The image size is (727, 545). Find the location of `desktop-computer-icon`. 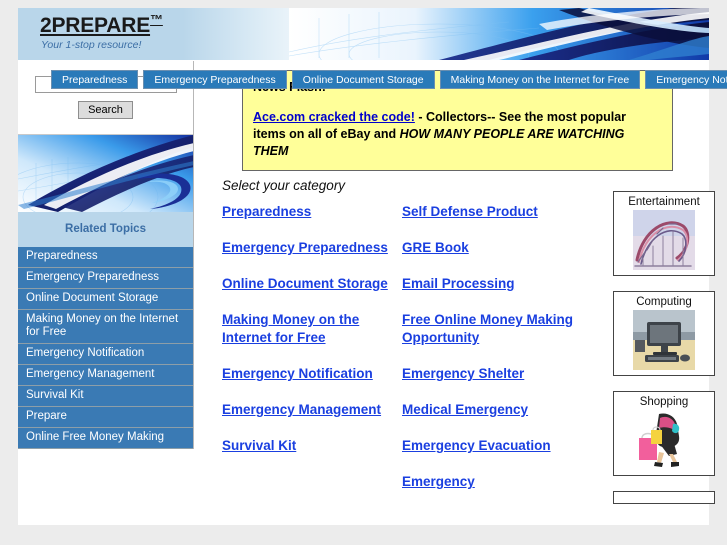

desktop-computer-icon is located at coordinates (664, 340).